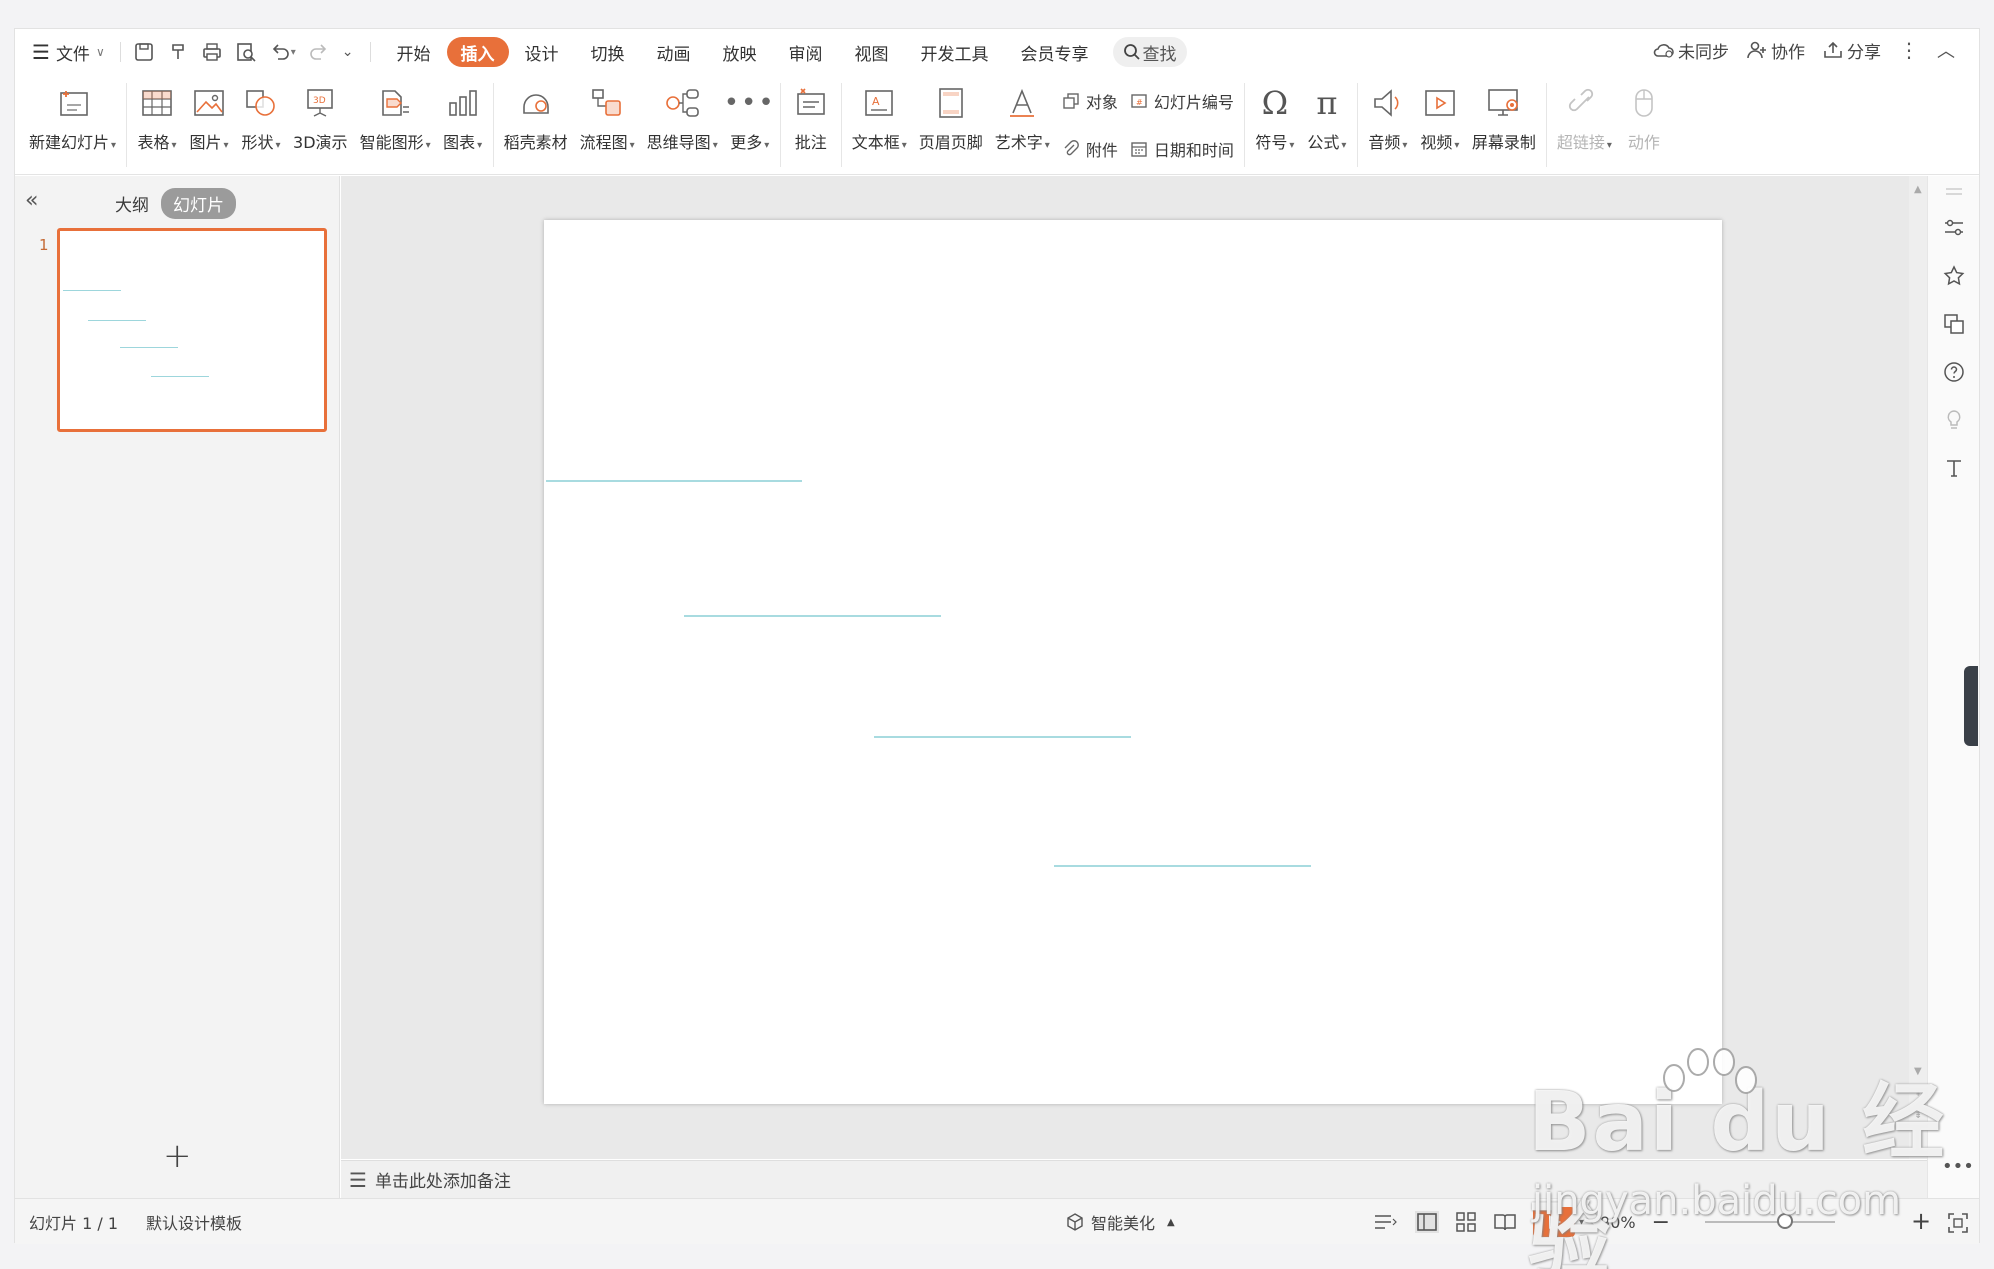 Image resolution: width=1994 pixels, height=1269 pixels. Describe the element at coordinates (1139, 101) in the screenshot. I see `slide-number-icon: #` at that location.